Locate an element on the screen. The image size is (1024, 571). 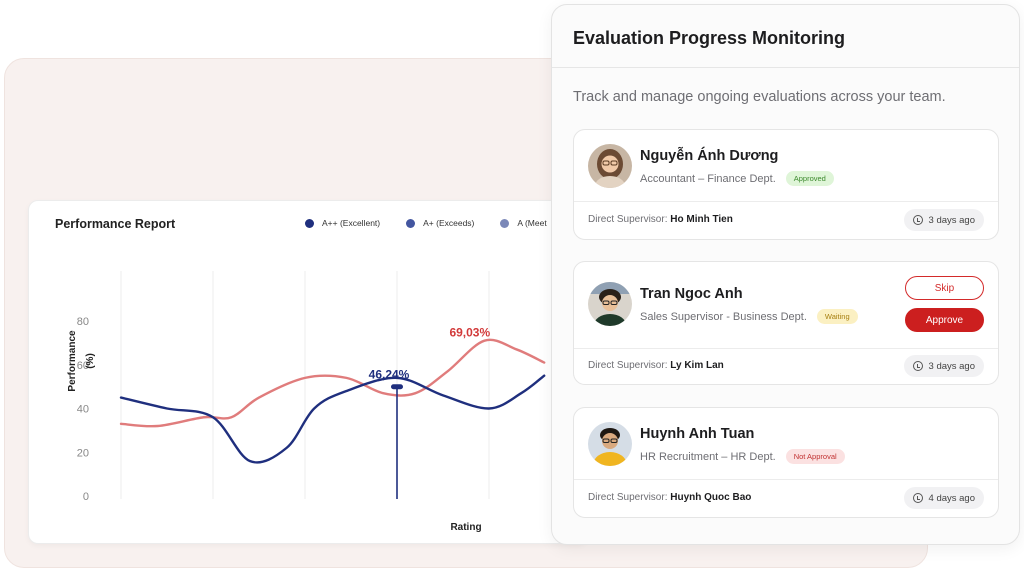
legend-item: A++ (Excellent) is located at coordinates (342, 223).